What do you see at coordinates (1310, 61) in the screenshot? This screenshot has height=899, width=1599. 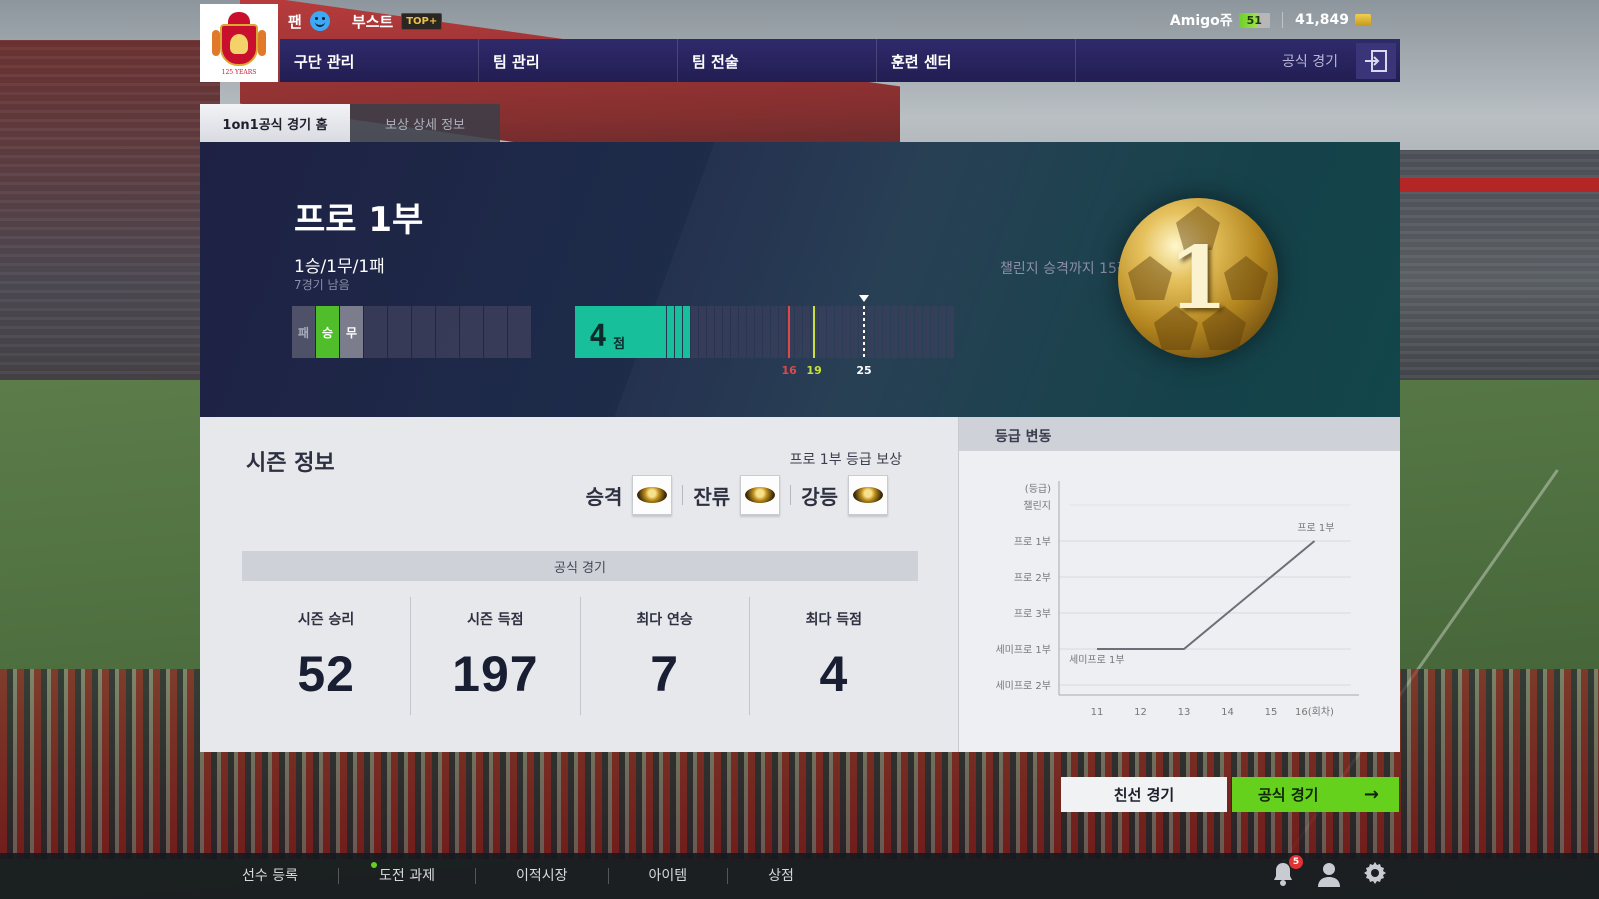 I see `current-page-label: 공식 경기` at bounding box center [1310, 61].